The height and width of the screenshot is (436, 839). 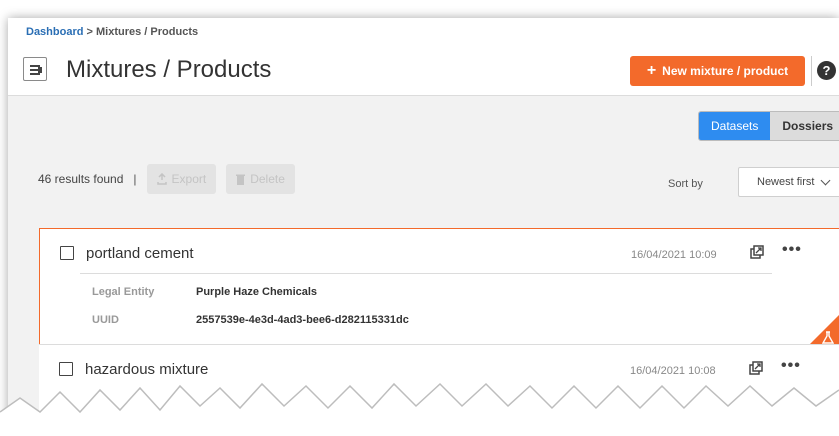 I want to click on field-label: Legal Entity, so click(x=123, y=292).